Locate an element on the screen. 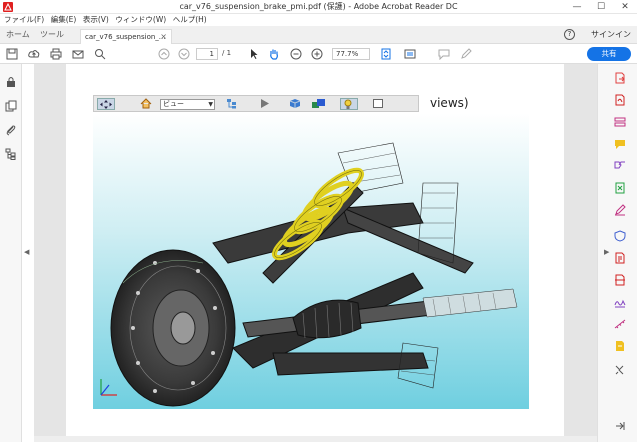 Image resolution: width=637 pixels, height=442 pixels. share-button: 共有 is located at coordinates (609, 54).